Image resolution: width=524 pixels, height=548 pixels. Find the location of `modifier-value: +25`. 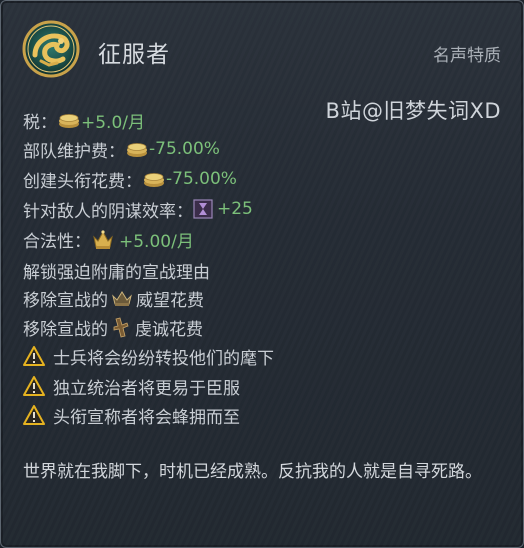

modifier-value: +25 is located at coordinates (235, 209).